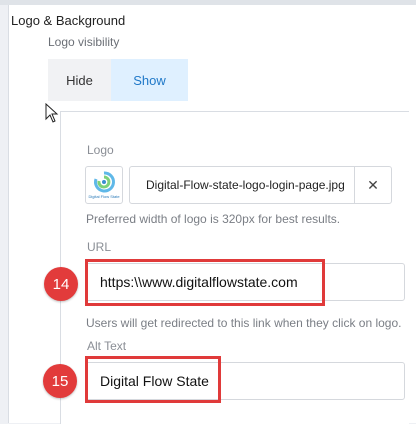 This screenshot has height=424, width=416. What do you see at coordinates (60, 381) in the screenshot?
I see `step-badge-15: 15` at bounding box center [60, 381].